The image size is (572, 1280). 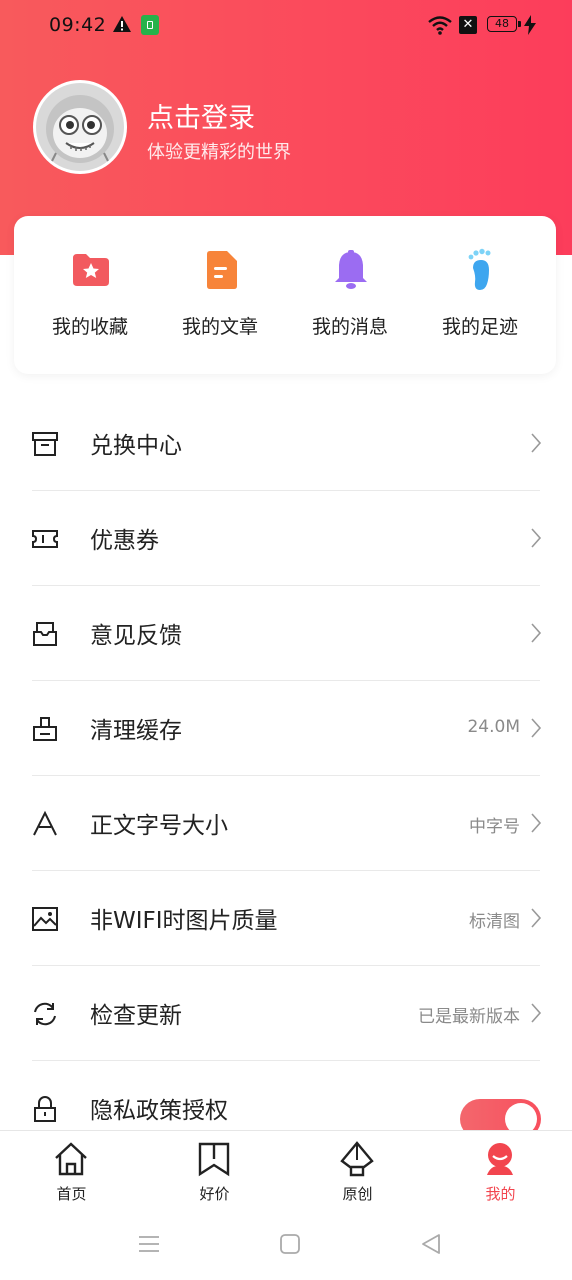 I want to click on nav-original: 原创, so click(x=357, y=1172).